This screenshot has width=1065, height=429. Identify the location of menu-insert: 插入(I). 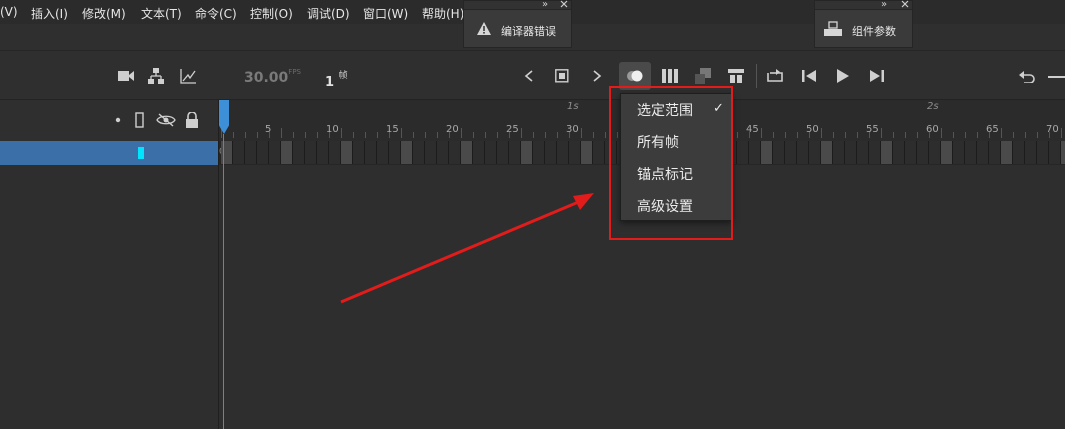
(49, 13).